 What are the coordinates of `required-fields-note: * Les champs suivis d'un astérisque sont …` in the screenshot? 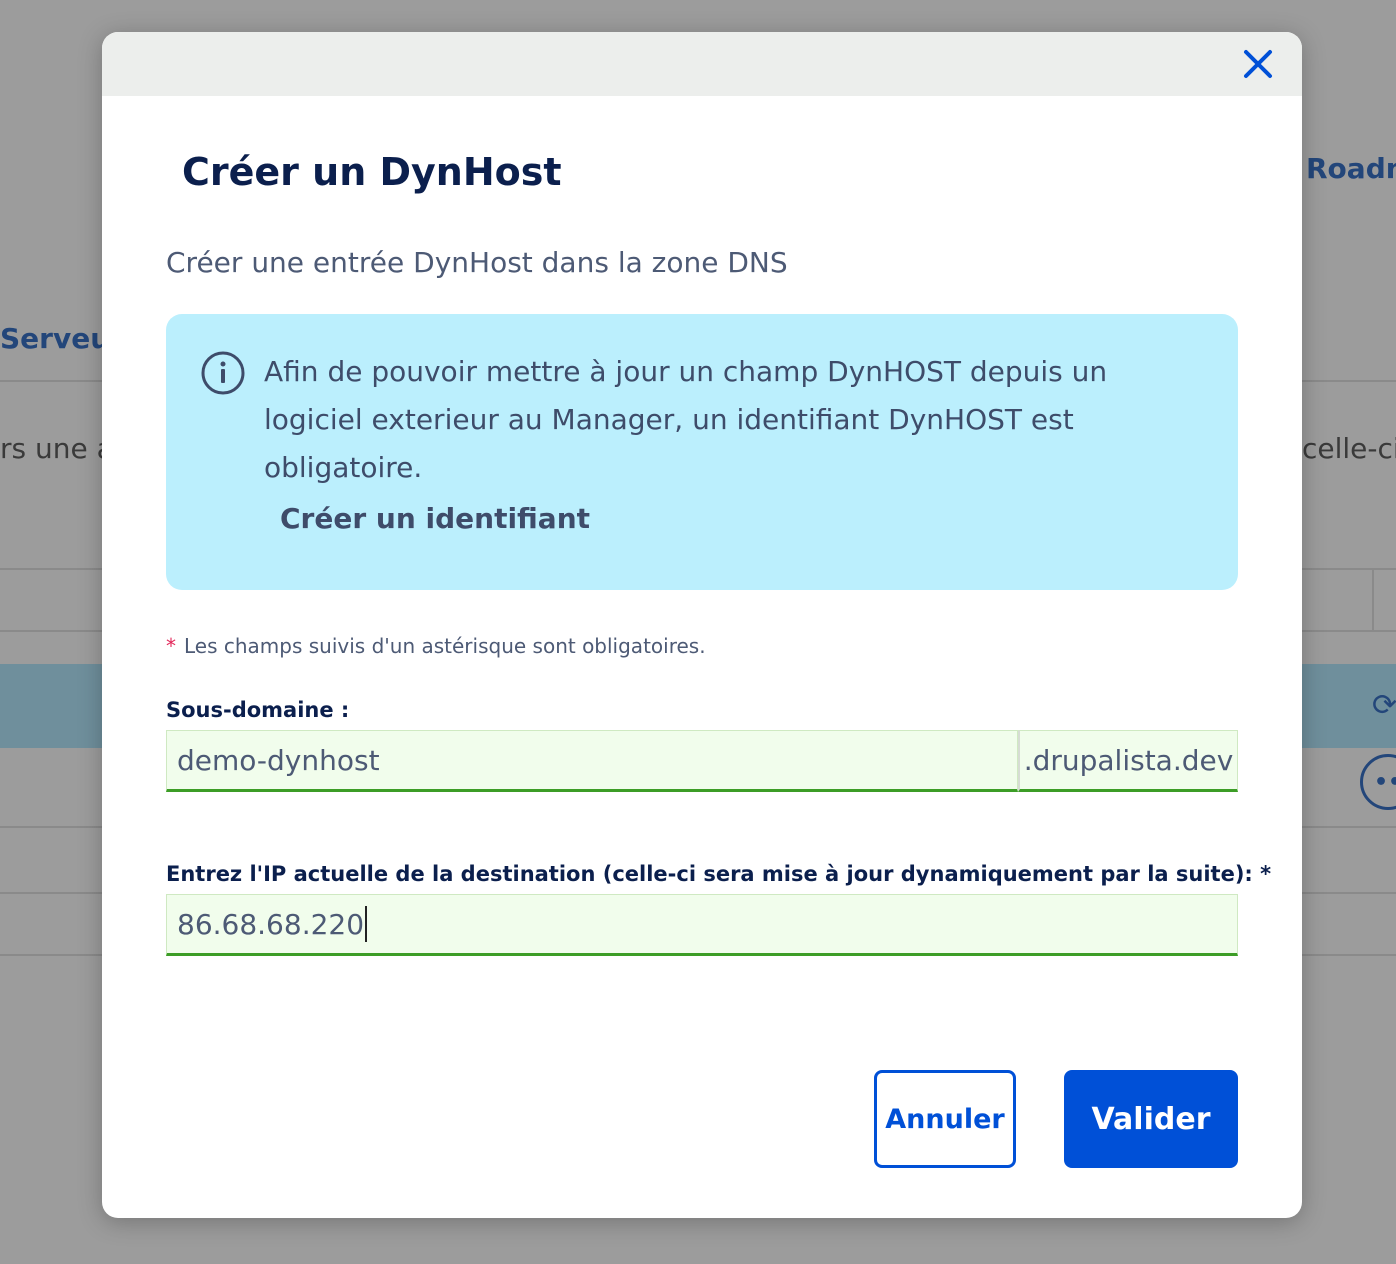 It's located at (436, 646).